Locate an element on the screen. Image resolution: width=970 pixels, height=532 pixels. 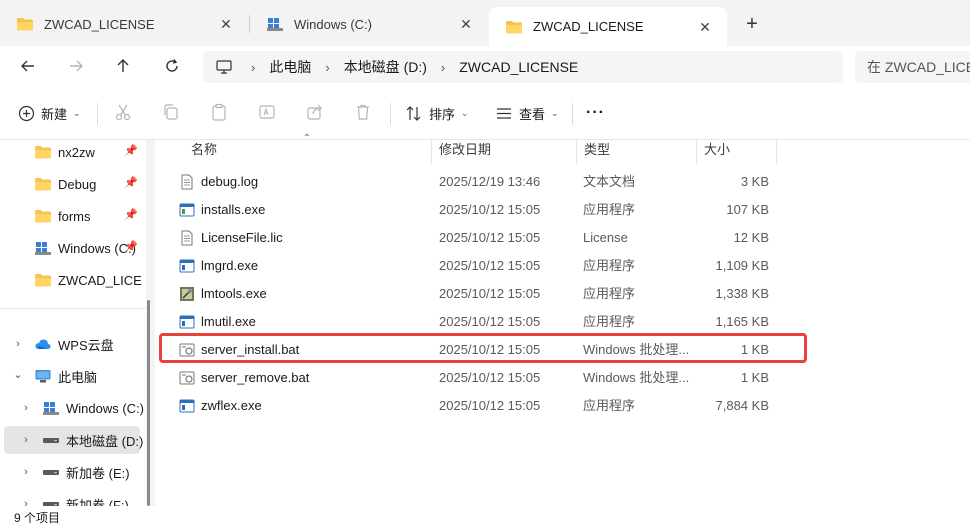
sidebar-item-local-disk-d: › 本地磁盘 (D:) is located at coordinates (74, 440).